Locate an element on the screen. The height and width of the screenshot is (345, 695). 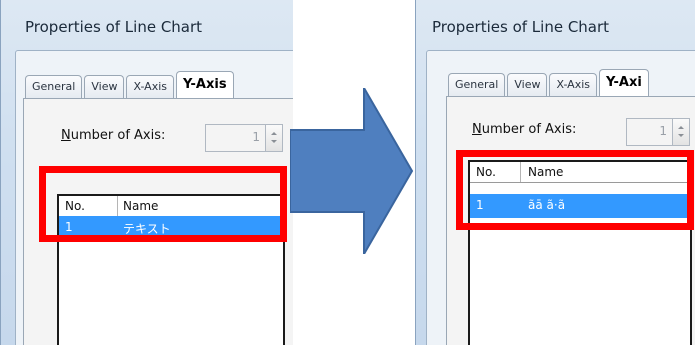
tab-y-axis: Y-Axis is located at coordinates (205, 84).